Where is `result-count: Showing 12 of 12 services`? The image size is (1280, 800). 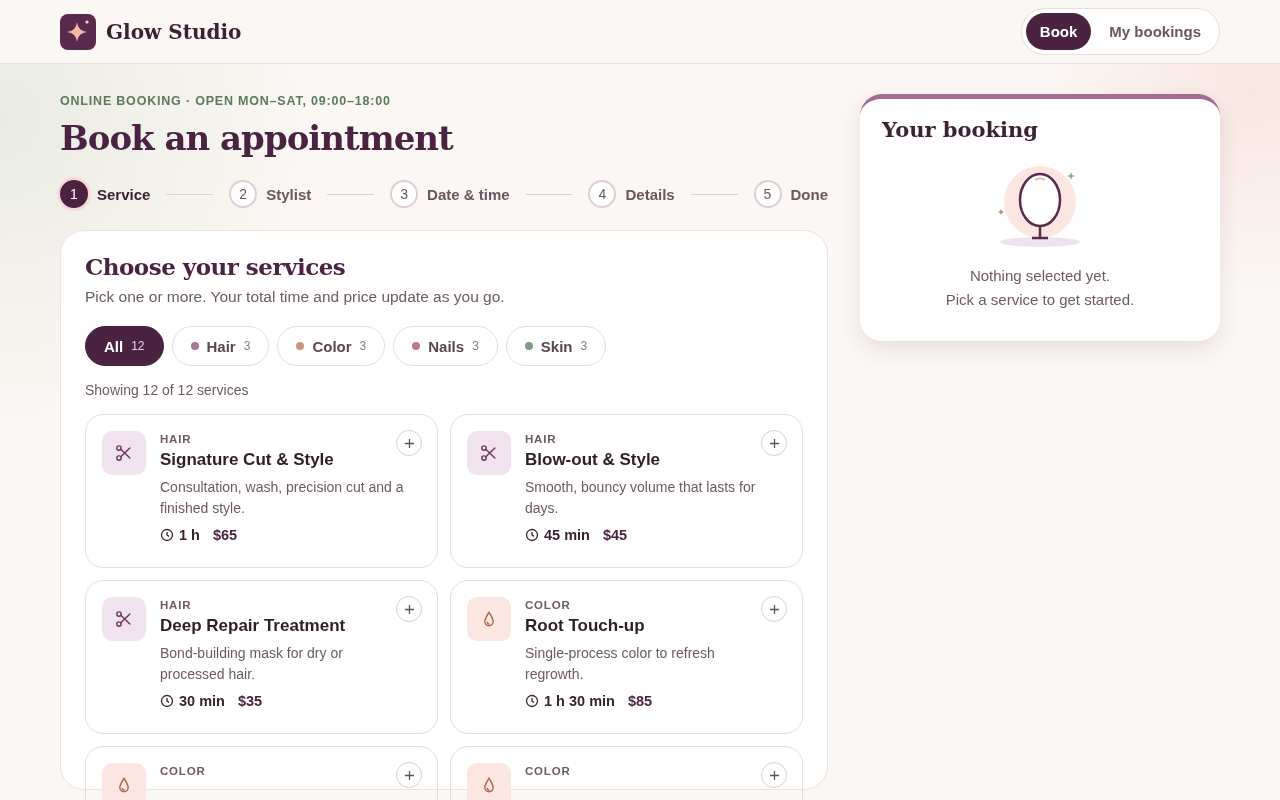 result-count: Showing 12 of 12 services is located at coordinates (167, 390).